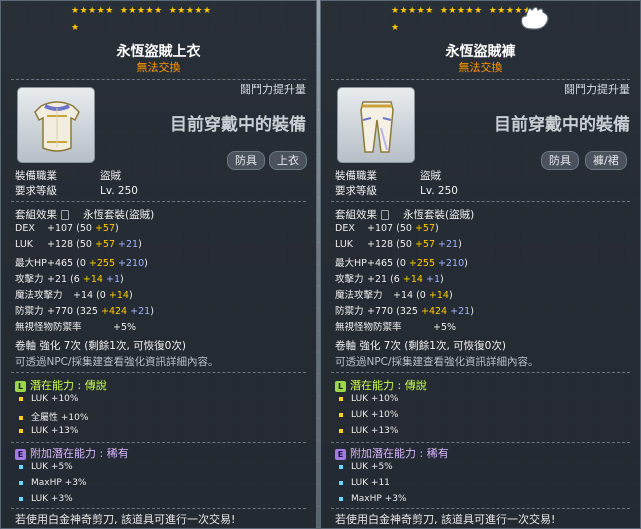 Image resolution: width=641 pixels, height=529 pixels. I want to click on potential-line: 全屬性 +10%, so click(53, 416).